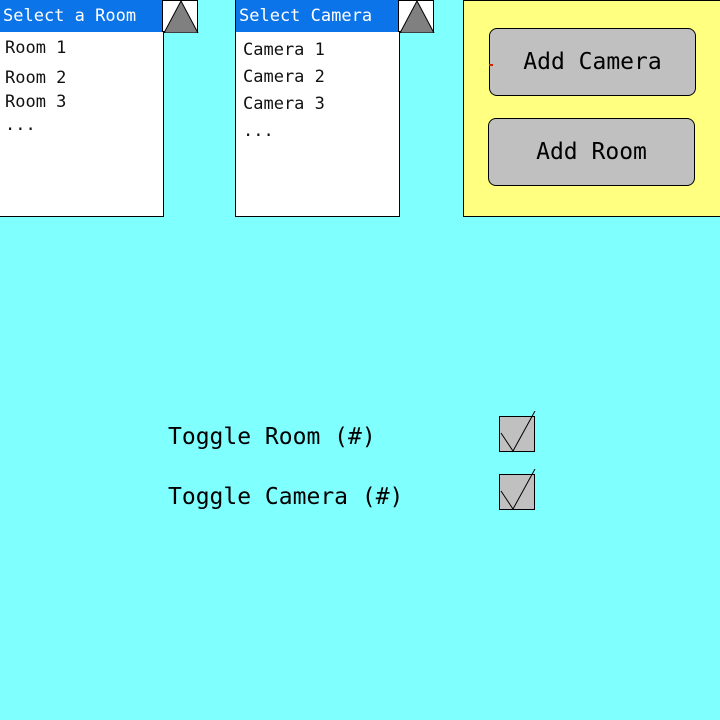 Image resolution: width=720 pixels, height=720 pixels. I want to click on room-list-item: Room 3, so click(33, 99).